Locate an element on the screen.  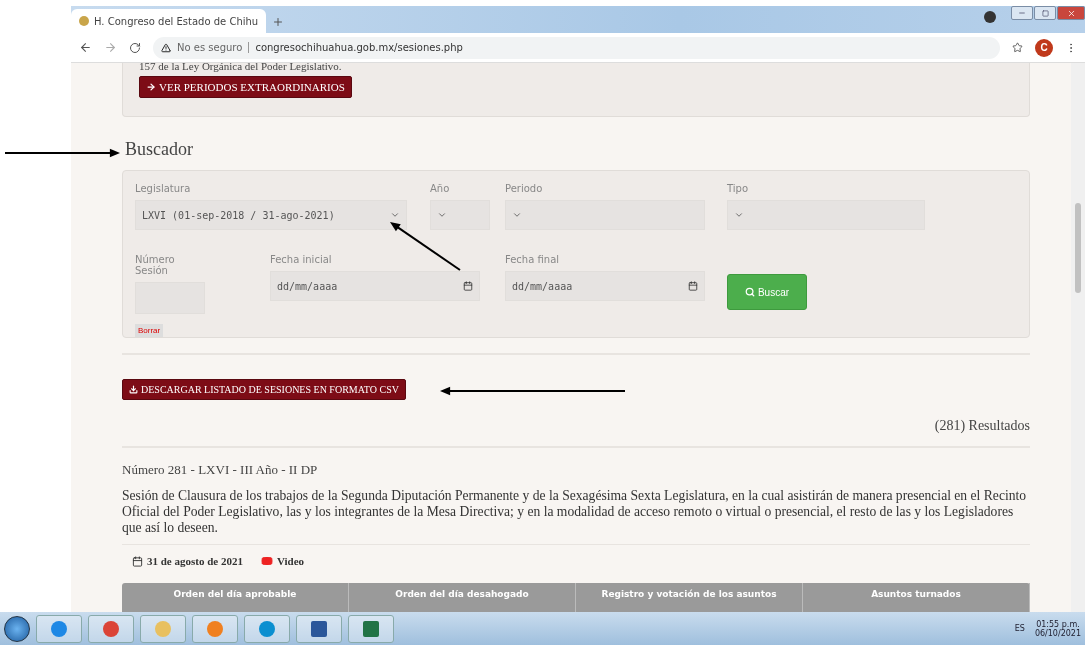
intro-text: 157 de la Ley Orgánica del Poder Legislativo. is located at coordinates (240, 67).